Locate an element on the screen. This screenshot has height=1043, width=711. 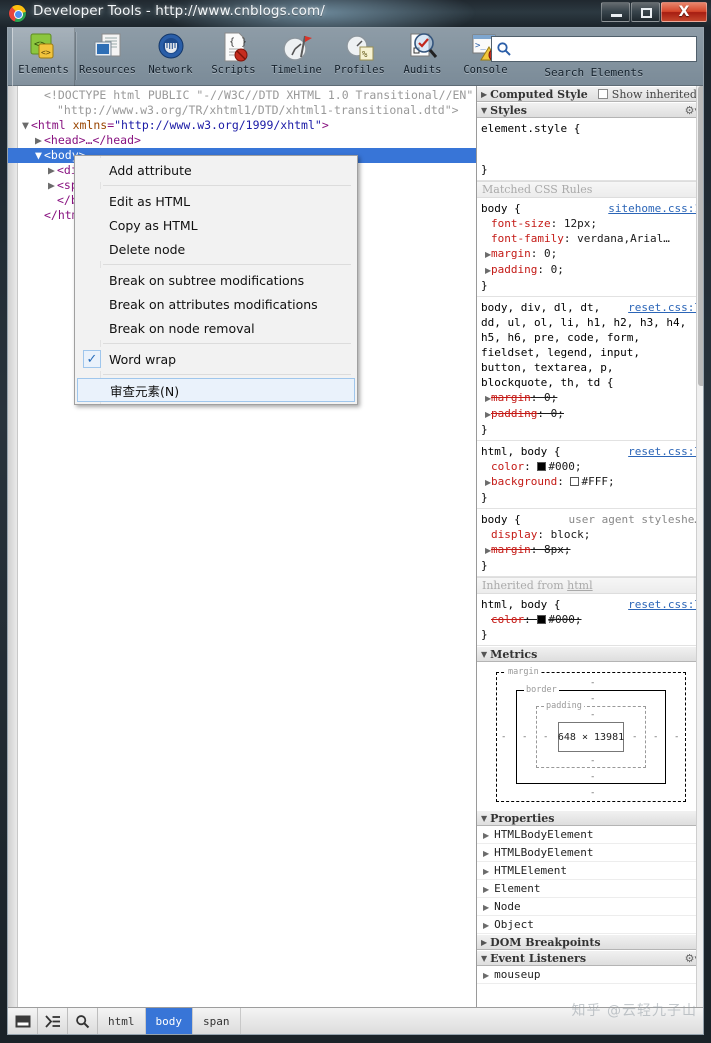
css-selector: dd, ul, ol, li, h1, h2, h3, h4, is located at coordinates (590, 322).